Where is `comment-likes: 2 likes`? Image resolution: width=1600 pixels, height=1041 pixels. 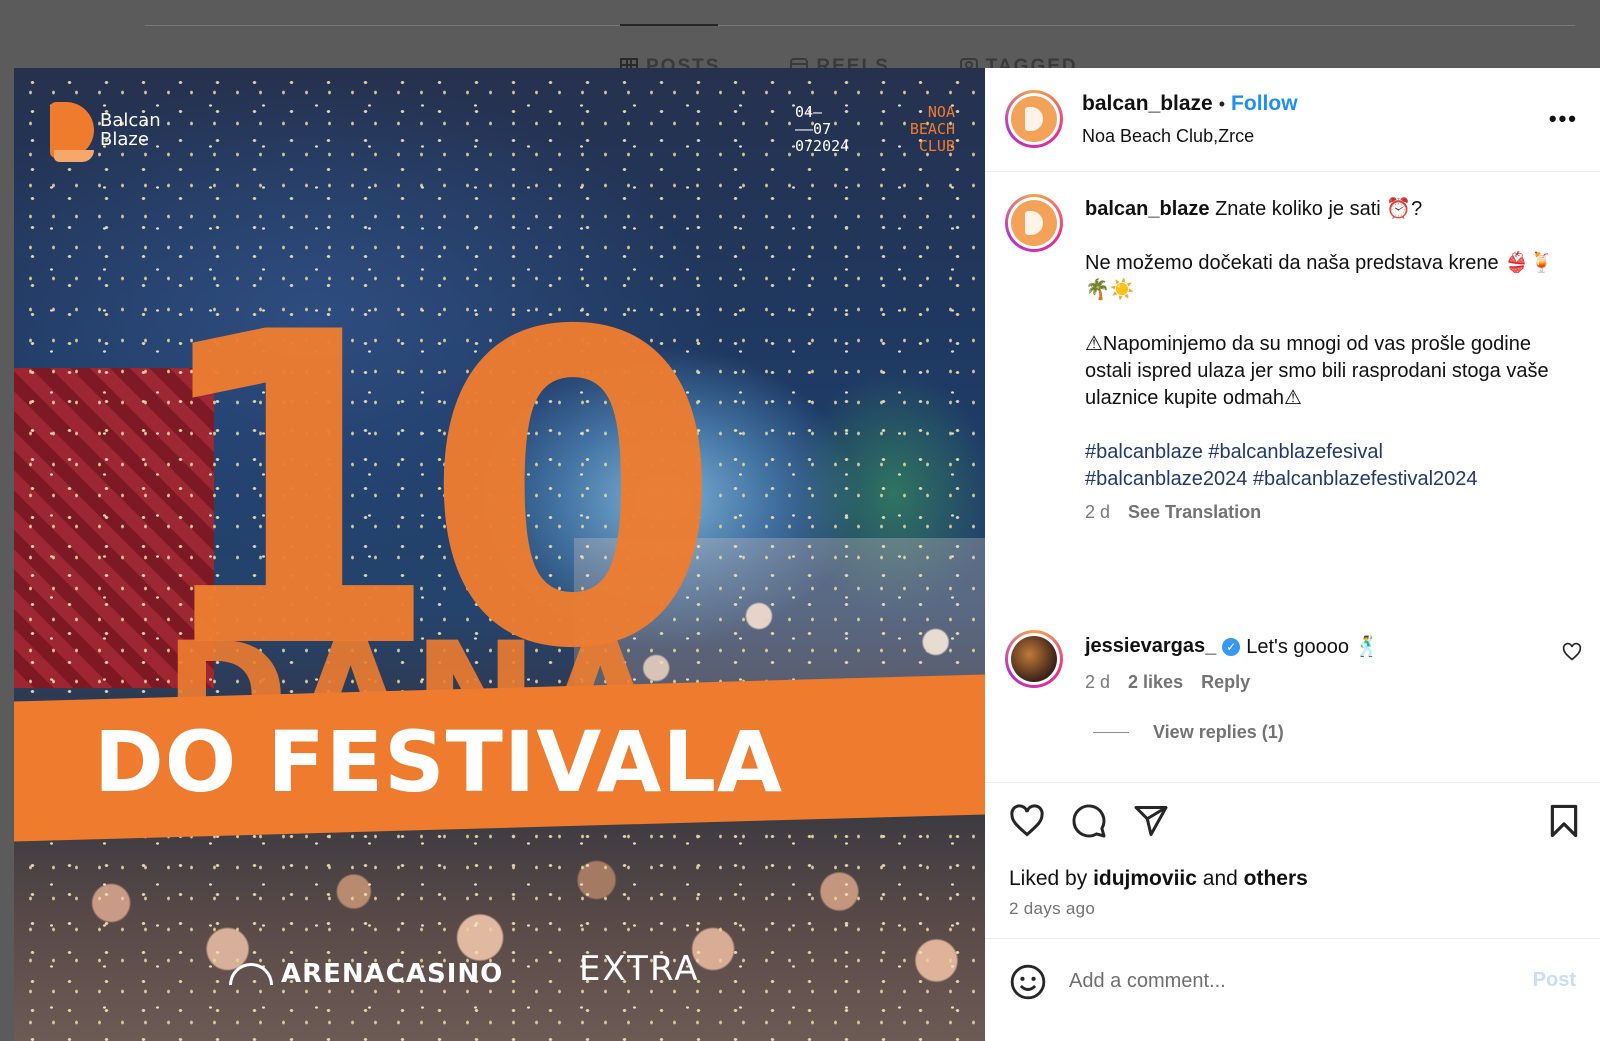
comment-likes: 2 likes is located at coordinates (1155, 682).